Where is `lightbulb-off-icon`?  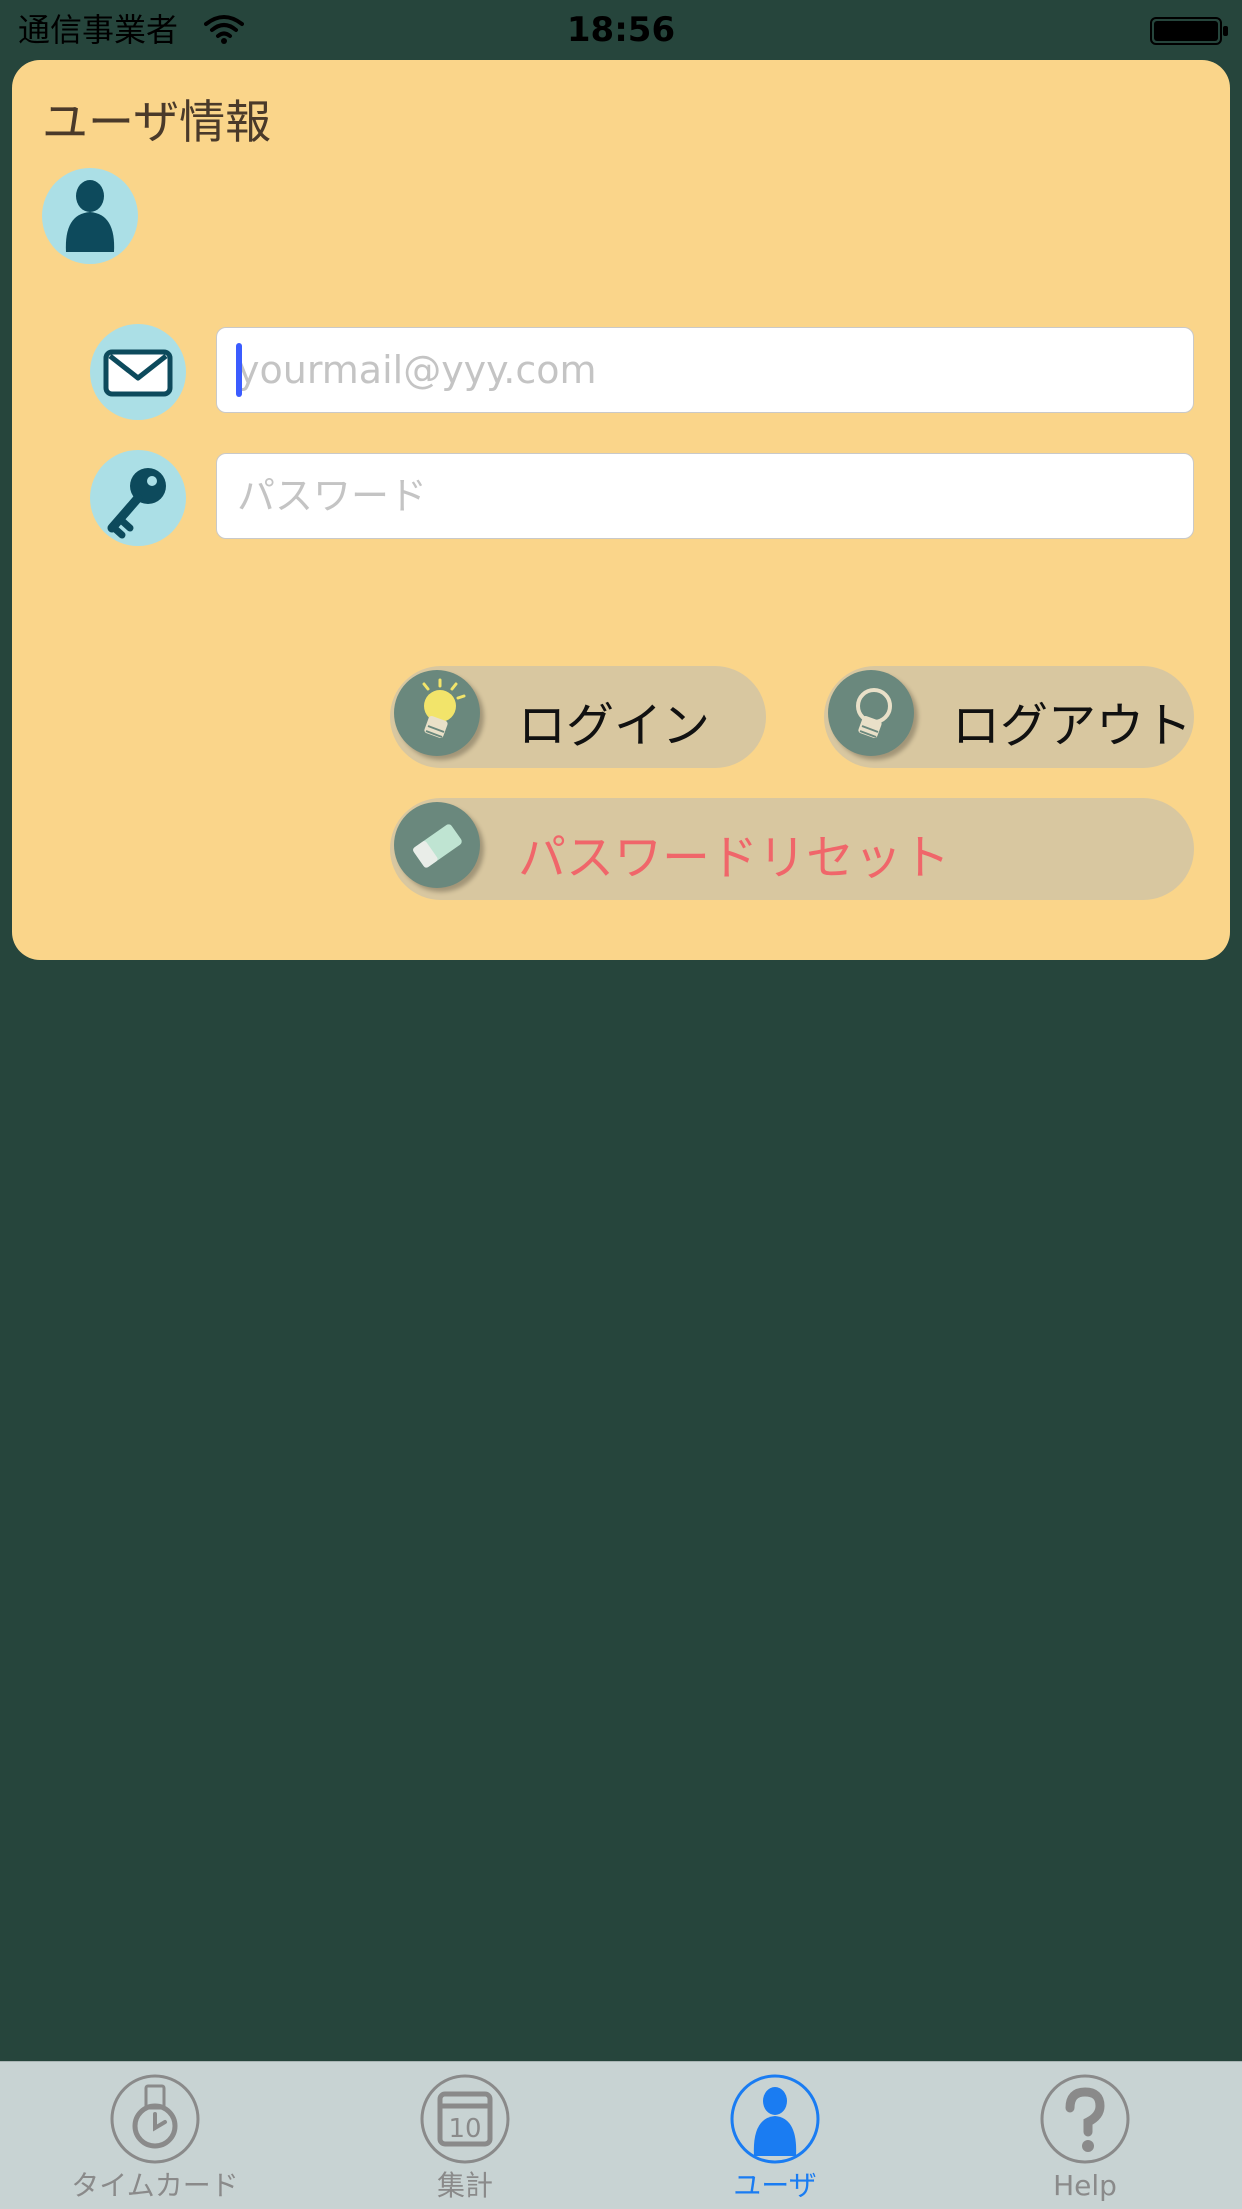
lightbulb-off-icon is located at coordinates (871, 713).